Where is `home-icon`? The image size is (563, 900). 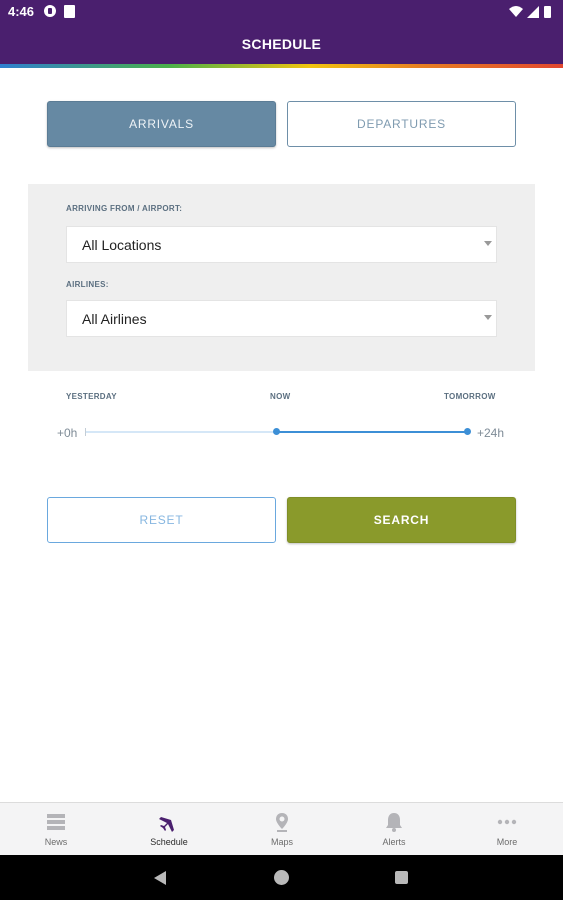 home-icon is located at coordinates (281, 877).